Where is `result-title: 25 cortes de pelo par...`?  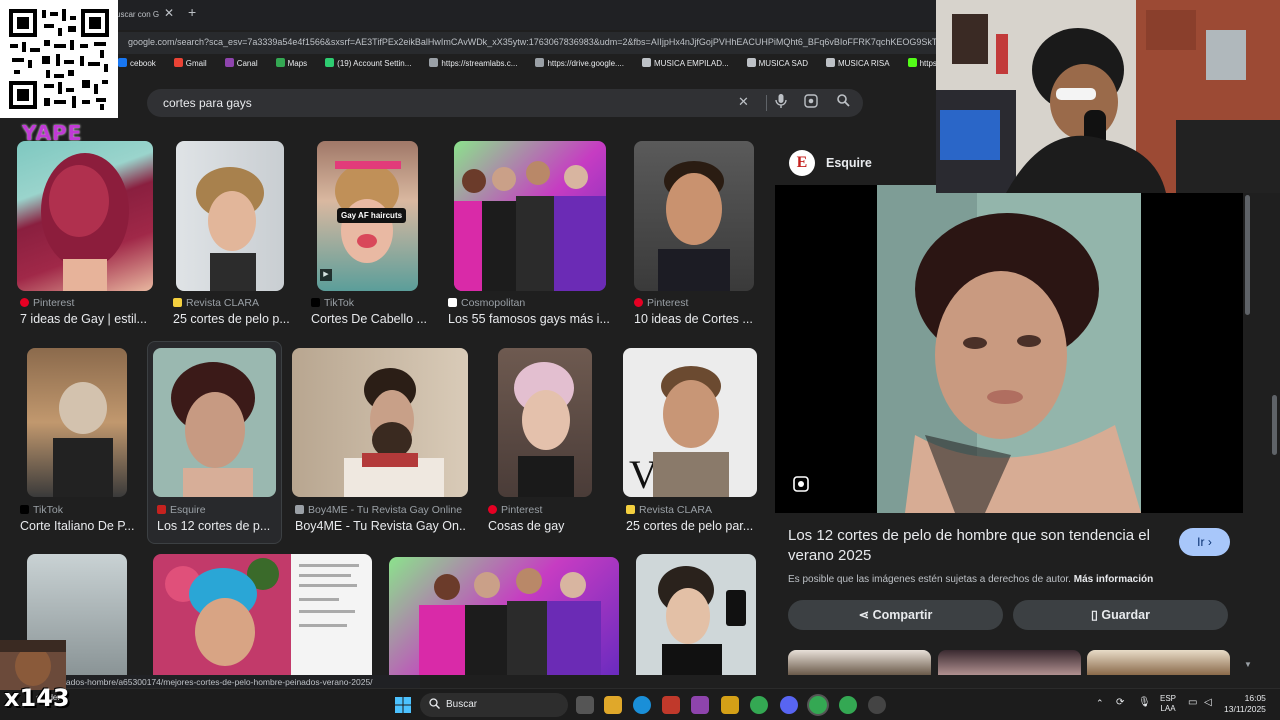 result-title: 25 cortes de pelo par... is located at coordinates (690, 526).